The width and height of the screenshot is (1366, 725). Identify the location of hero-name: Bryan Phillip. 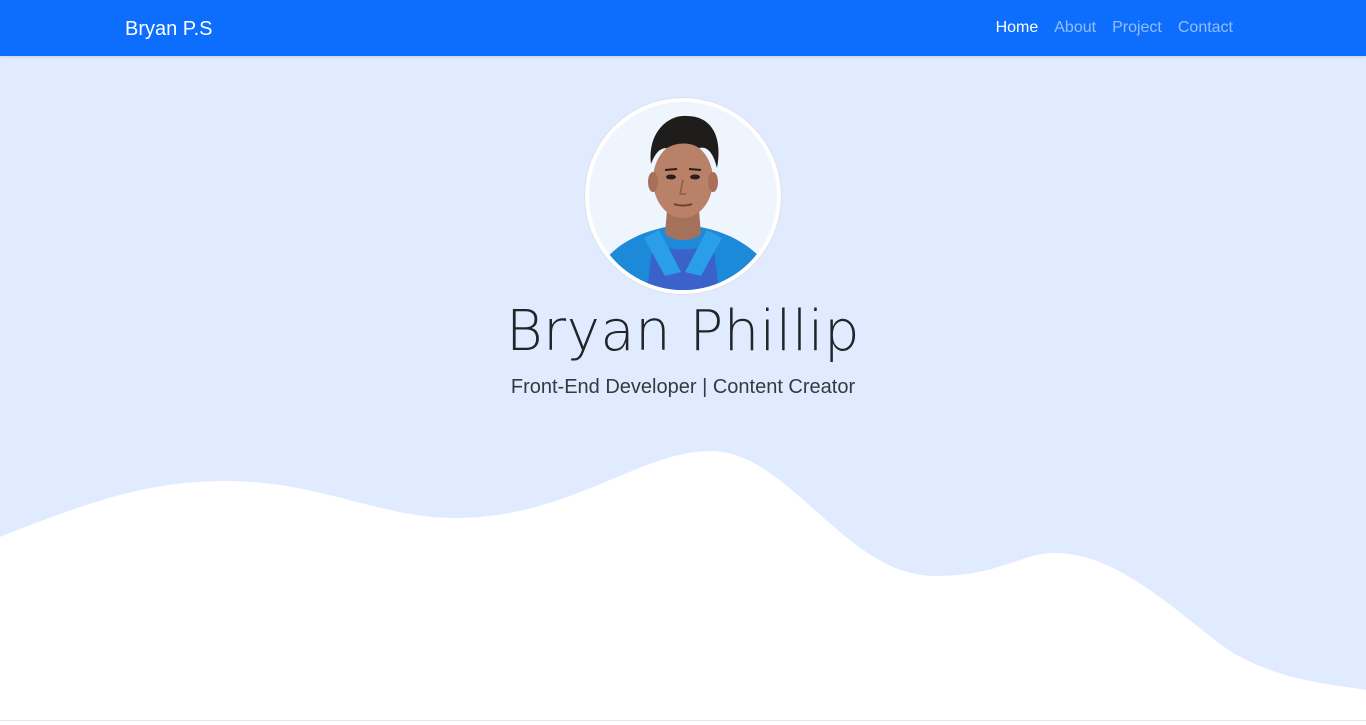
(683, 331).